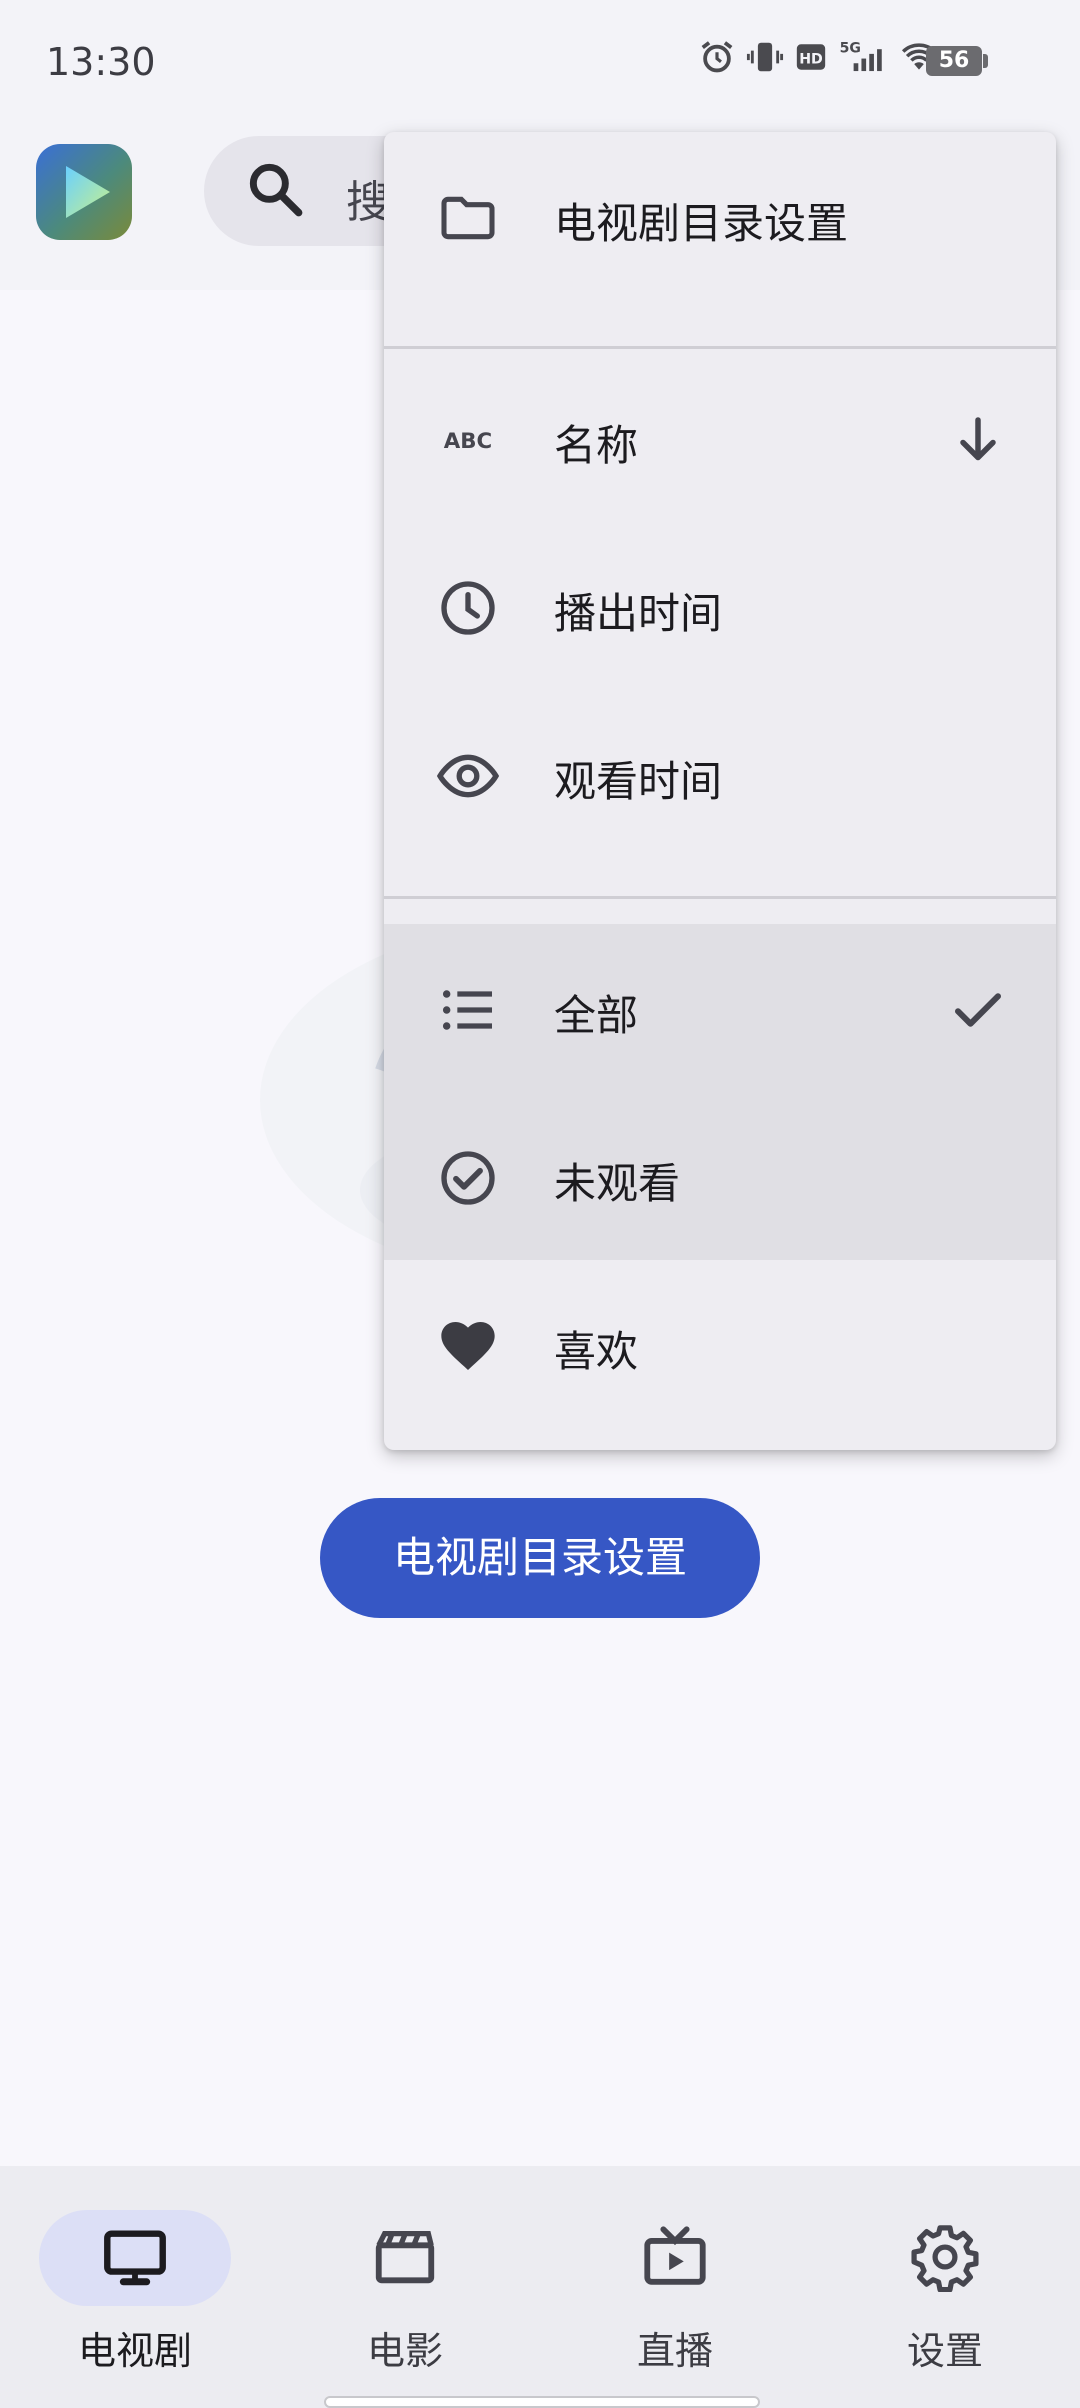 The width and height of the screenshot is (1080, 2408). I want to click on list-icon, so click(467, 1010).